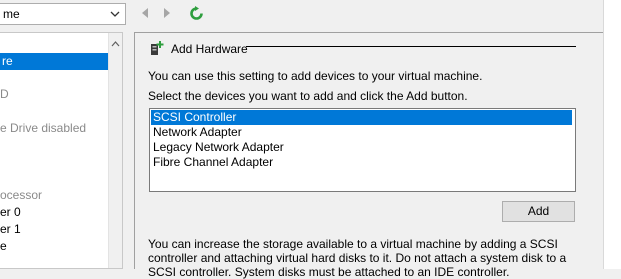 This screenshot has height=279, width=621. What do you see at coordinates (167, 14) in the screenshot?
I see `forward-arrow-icon` at bounding box center [167, 14].